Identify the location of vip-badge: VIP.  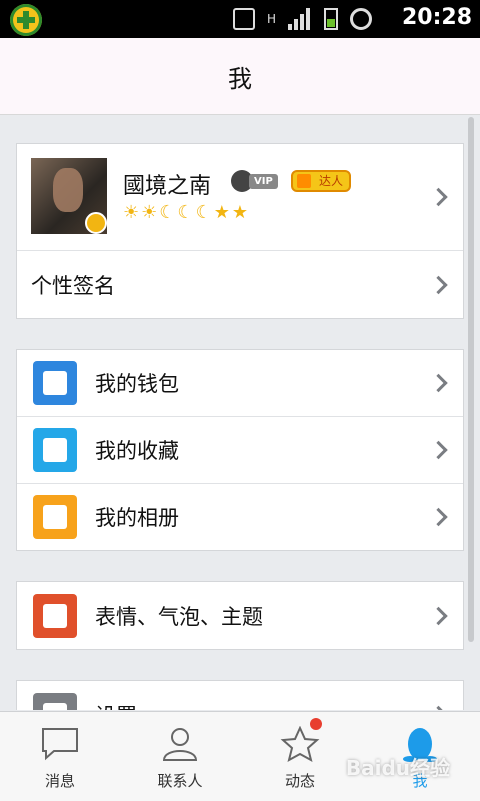
(254, 181).